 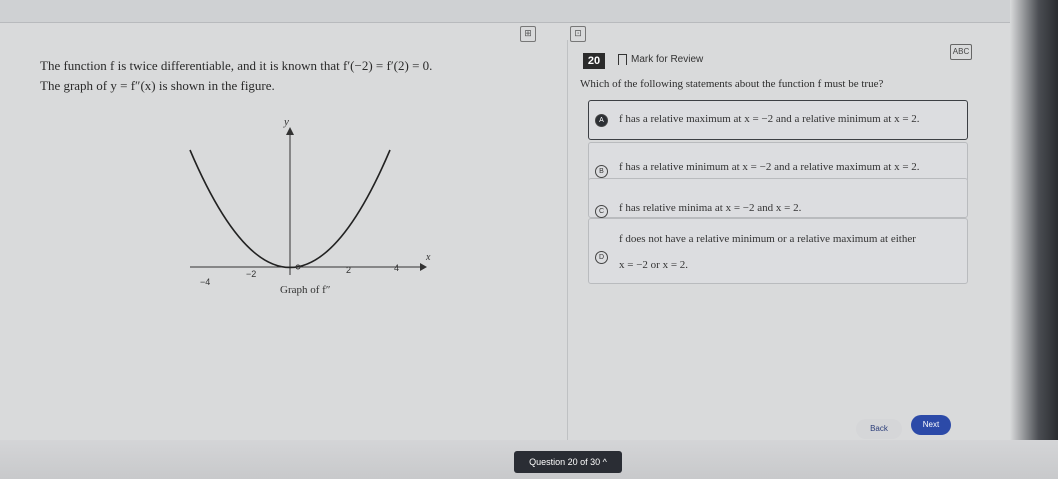 What do you see at coordinates (396, 268) in the screenshot?
I see `tick-label: 4` at bounding box center [396, 268].